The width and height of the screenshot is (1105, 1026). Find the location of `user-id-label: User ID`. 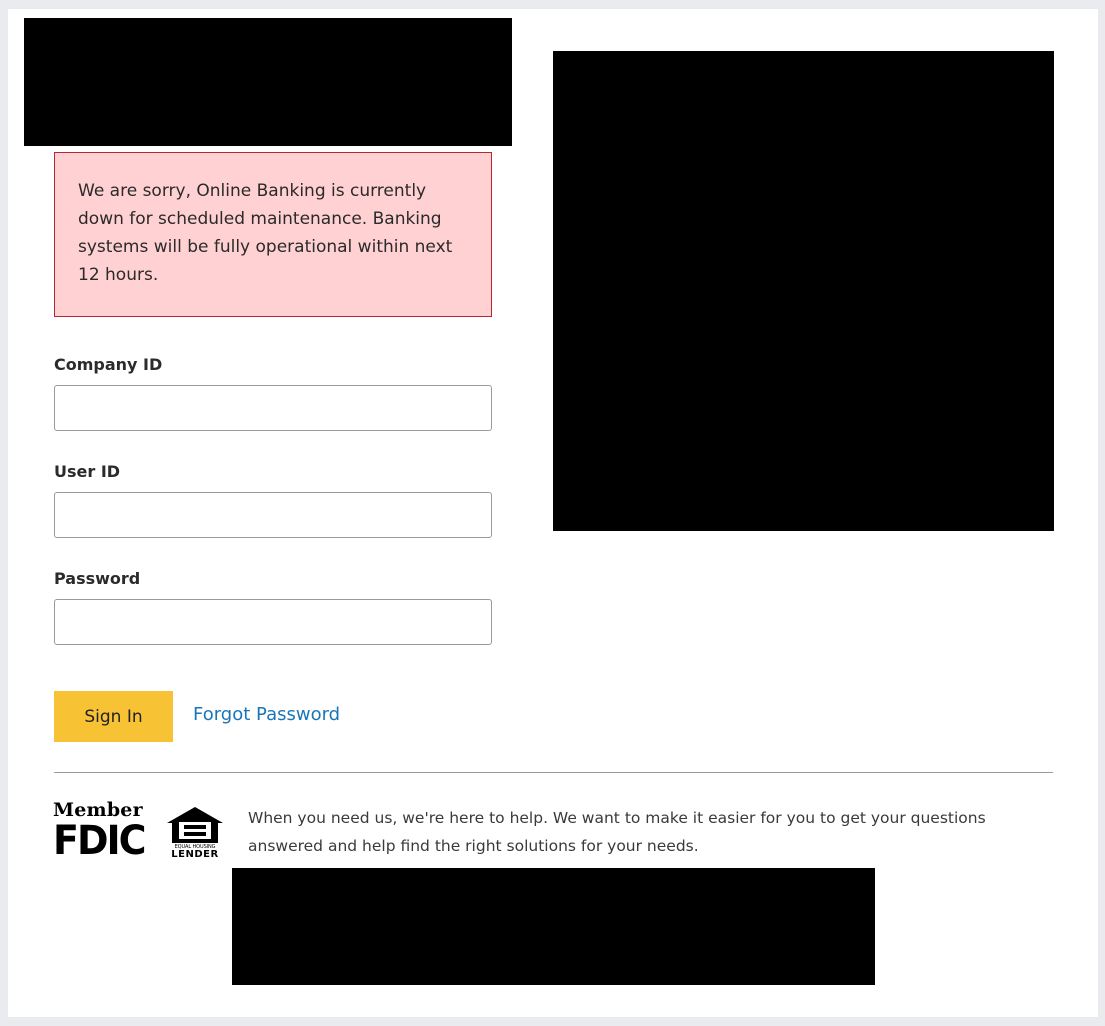

user-id-label: User ID is located at coordinates (87, 471).